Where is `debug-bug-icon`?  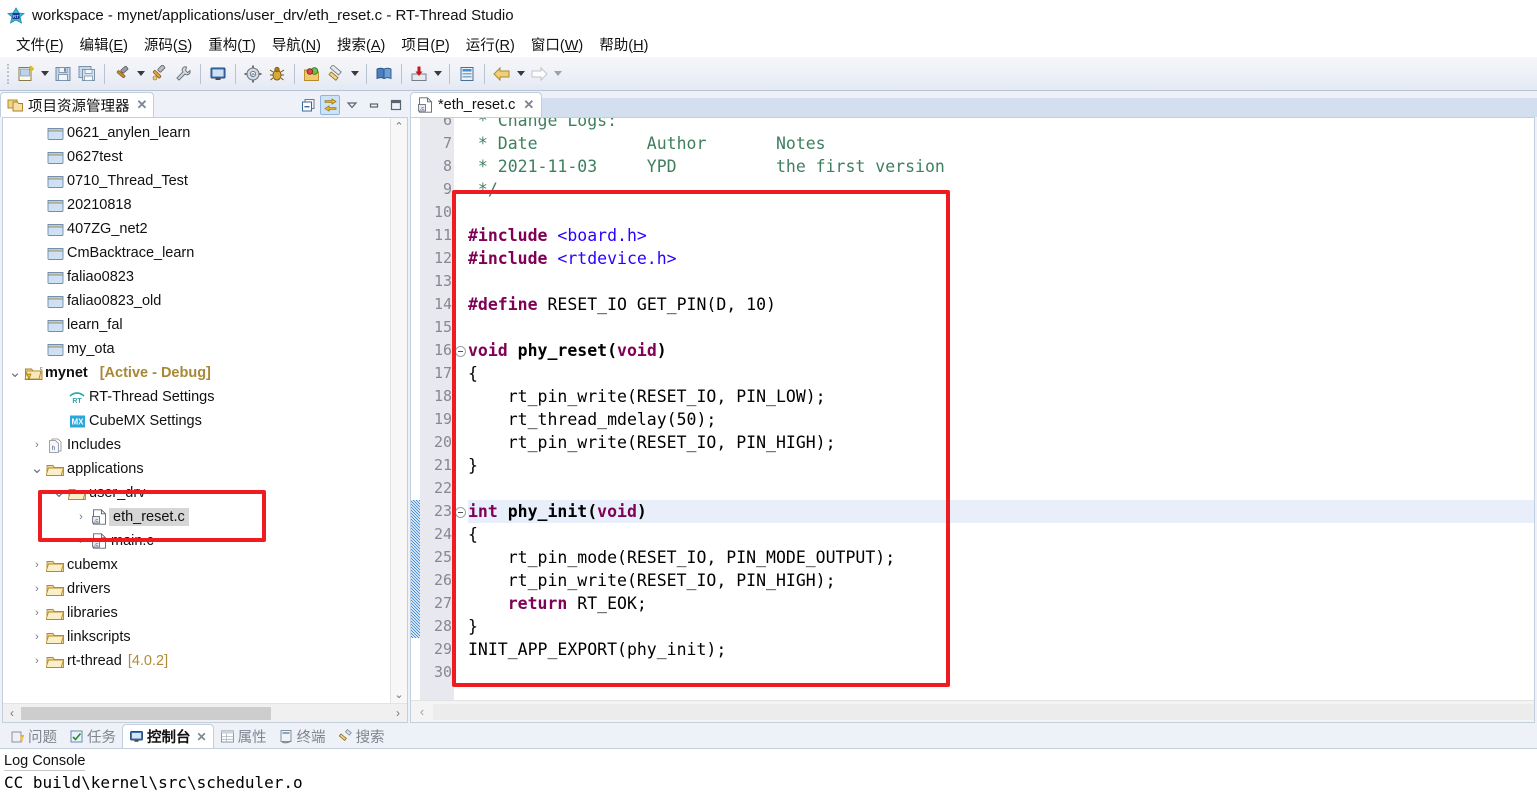 debug-bug-icon is located at coordinates (277, 74).